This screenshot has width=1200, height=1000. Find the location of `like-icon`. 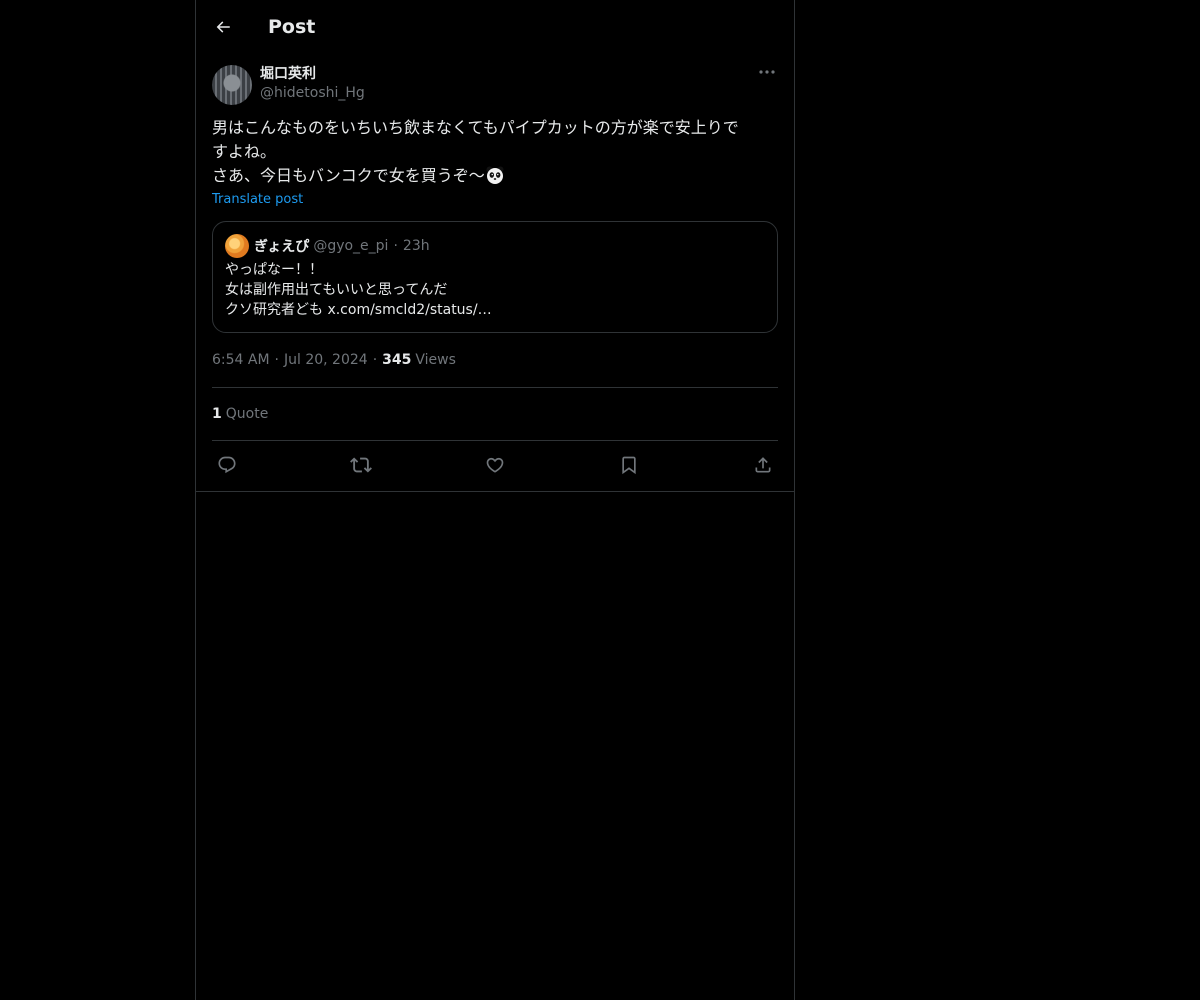

like-icon is located at coordinates (495, 465).